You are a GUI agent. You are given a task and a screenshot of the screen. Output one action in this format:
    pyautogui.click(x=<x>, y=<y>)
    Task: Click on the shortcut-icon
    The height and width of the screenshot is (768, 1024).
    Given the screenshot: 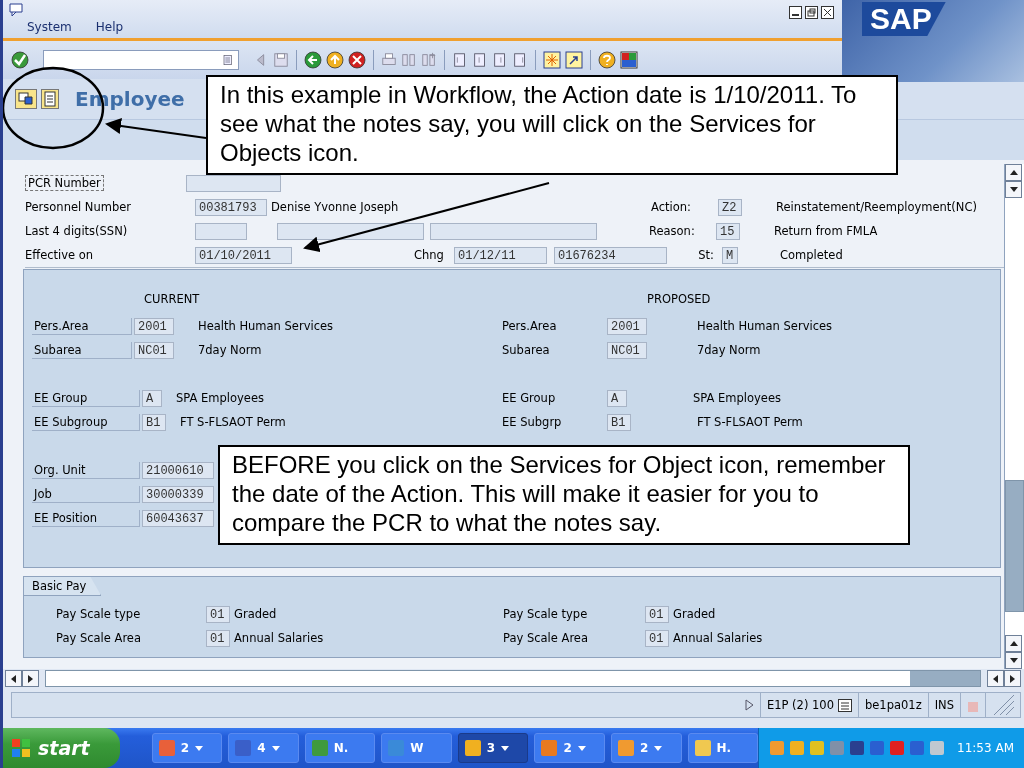 What is the action you would take?
    pyautogui.click(x=574, y=60)
    